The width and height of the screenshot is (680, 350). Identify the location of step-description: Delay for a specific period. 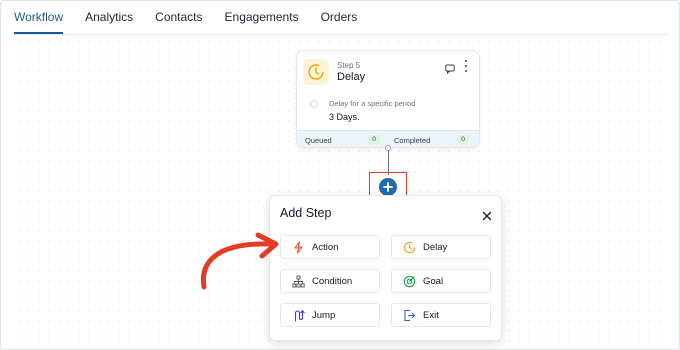
(372, 103).